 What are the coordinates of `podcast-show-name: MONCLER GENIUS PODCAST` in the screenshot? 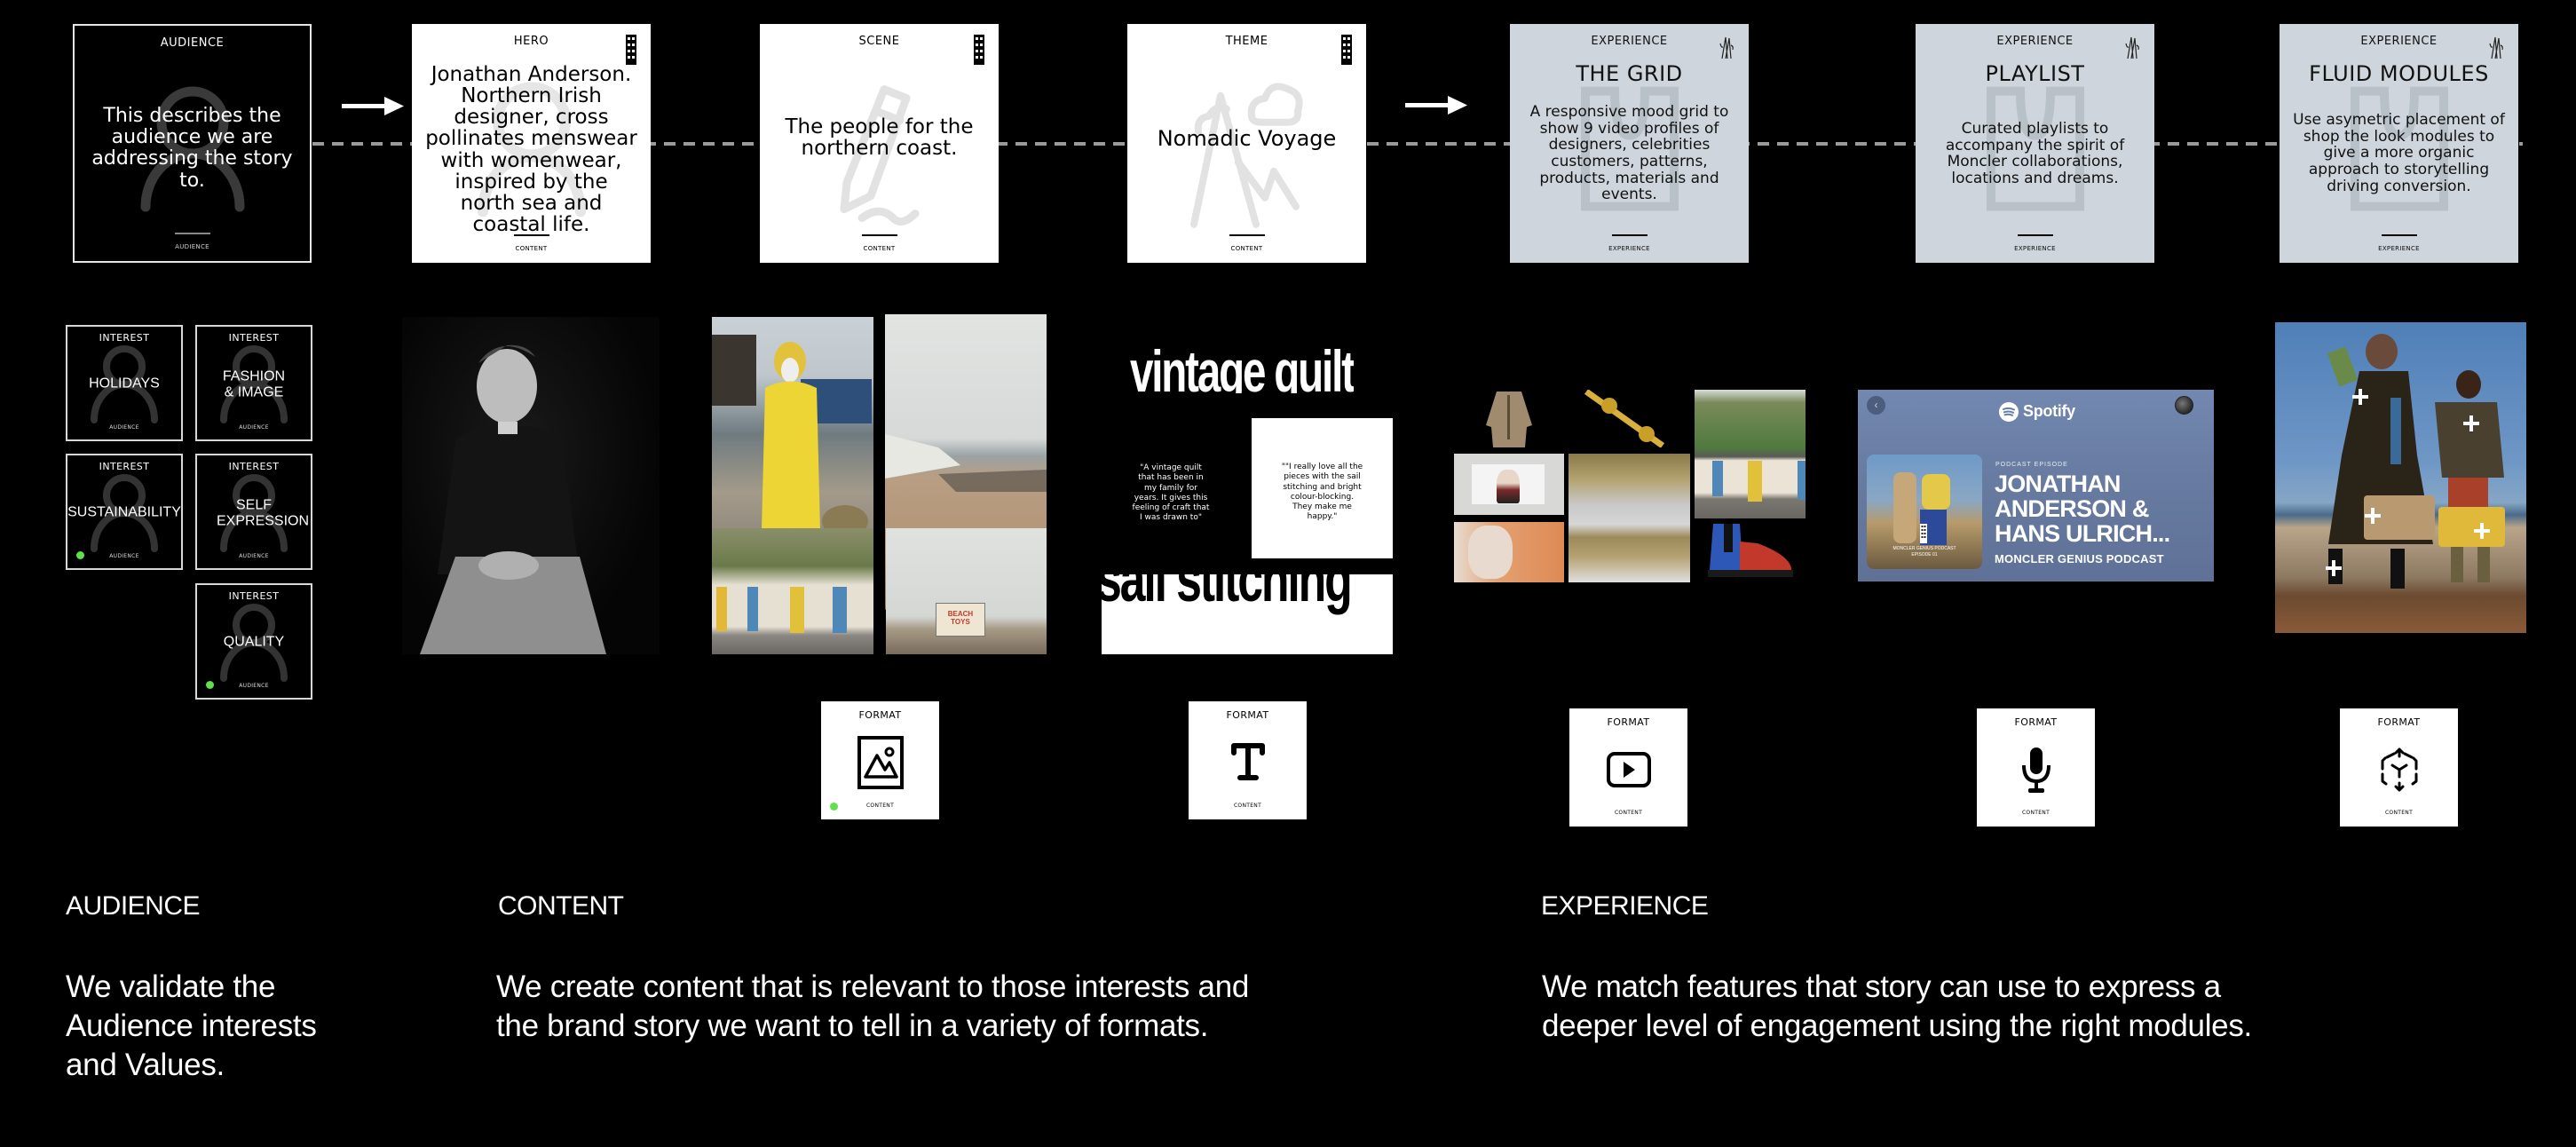 It's located at (2079, 559).